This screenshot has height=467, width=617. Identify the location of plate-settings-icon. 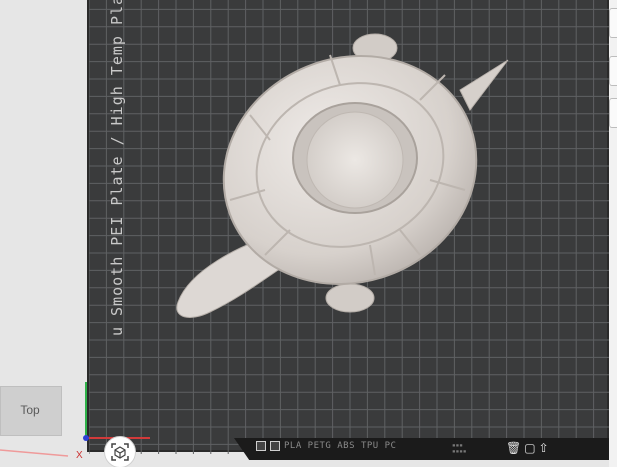
(261, 446).